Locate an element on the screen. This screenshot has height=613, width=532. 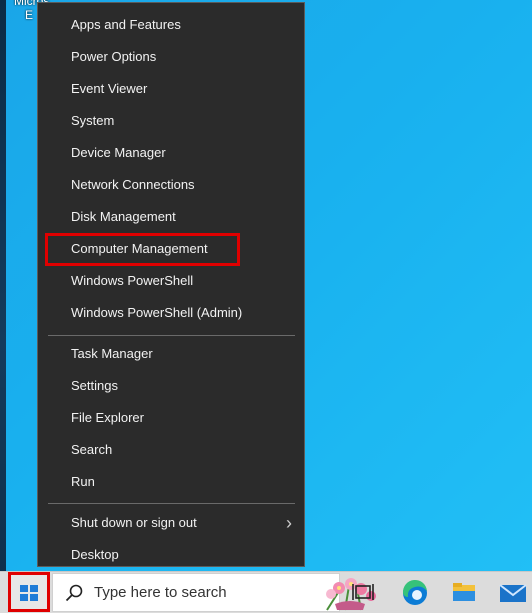
desktop-edge is located at coordinates (3, 285).